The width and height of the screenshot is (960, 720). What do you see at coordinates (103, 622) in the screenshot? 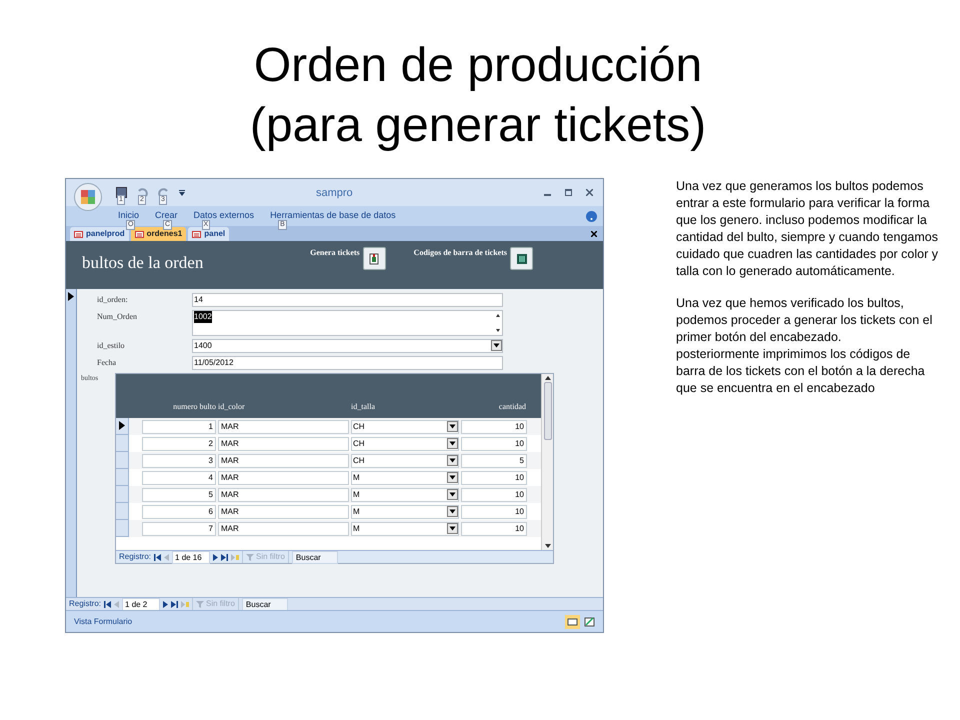
I see `status-text: Vista Formulario` at bounding box center [103, 622].